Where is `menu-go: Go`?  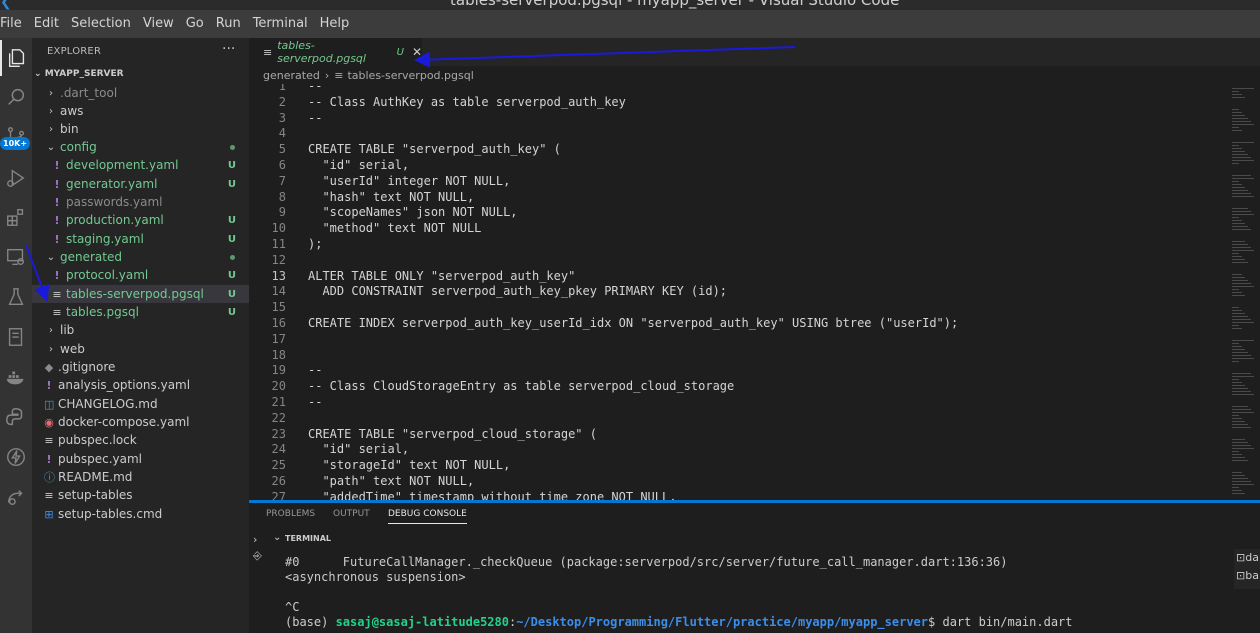
menu-go: Go is located at coordinates (195, 24).